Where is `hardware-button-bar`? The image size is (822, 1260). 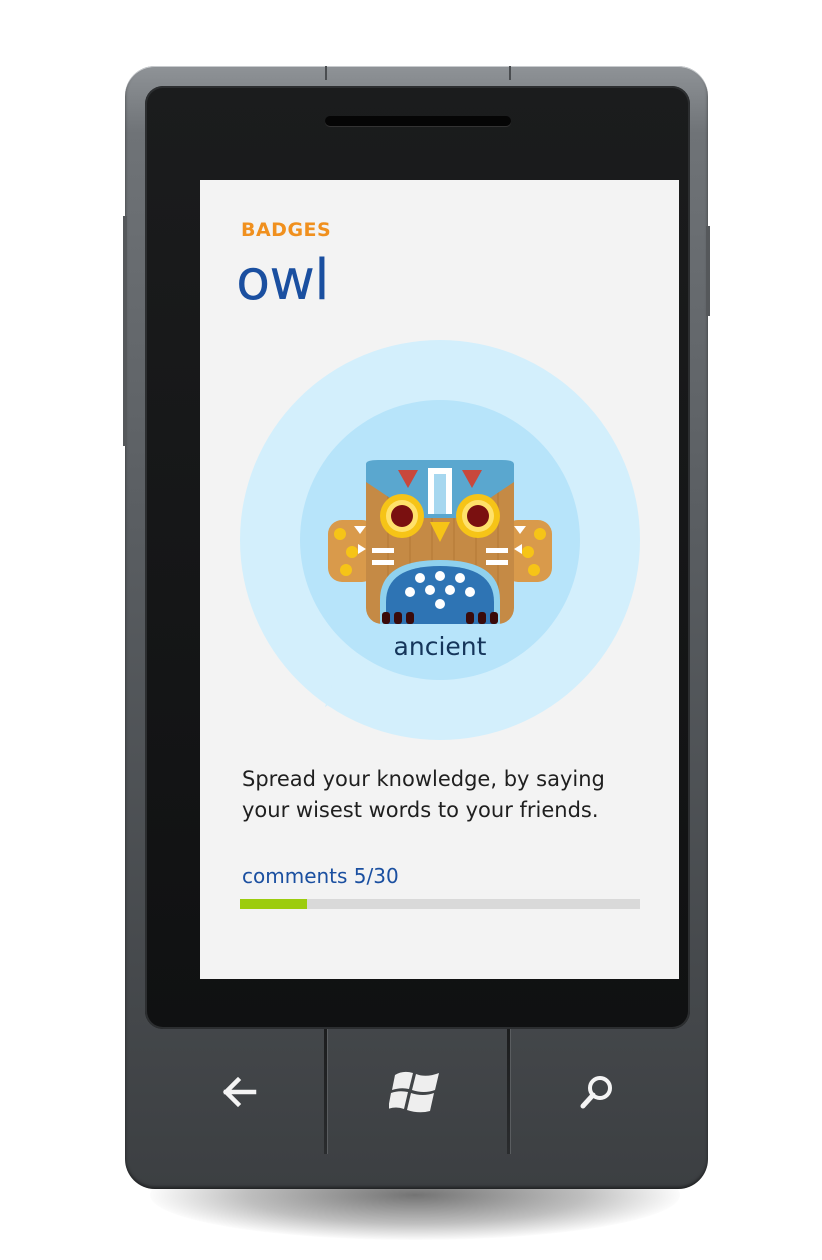
hardware-button-bar is located at coordinates (416, 1094).